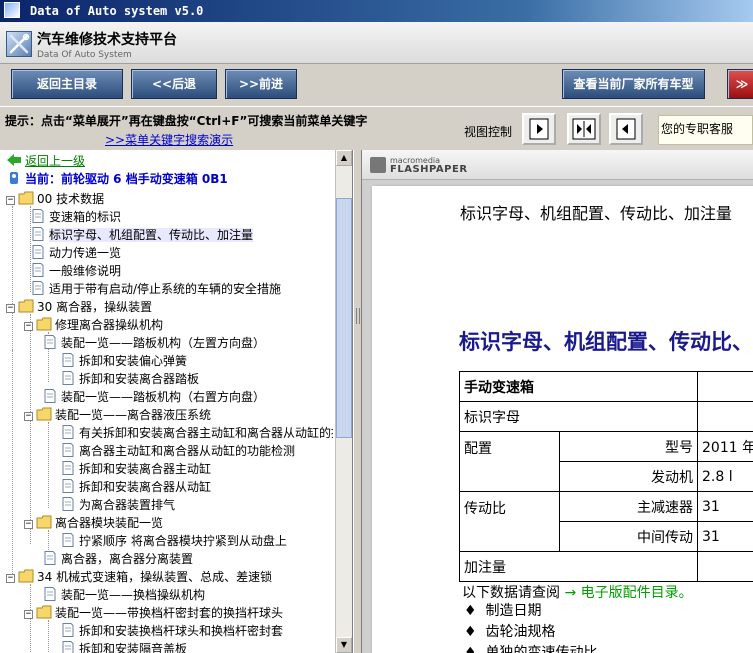  Describe the element at coordinates (117, 415) in the screenshot. I see `tree-folder: − 装配一览——离合器液压系统` at that location.